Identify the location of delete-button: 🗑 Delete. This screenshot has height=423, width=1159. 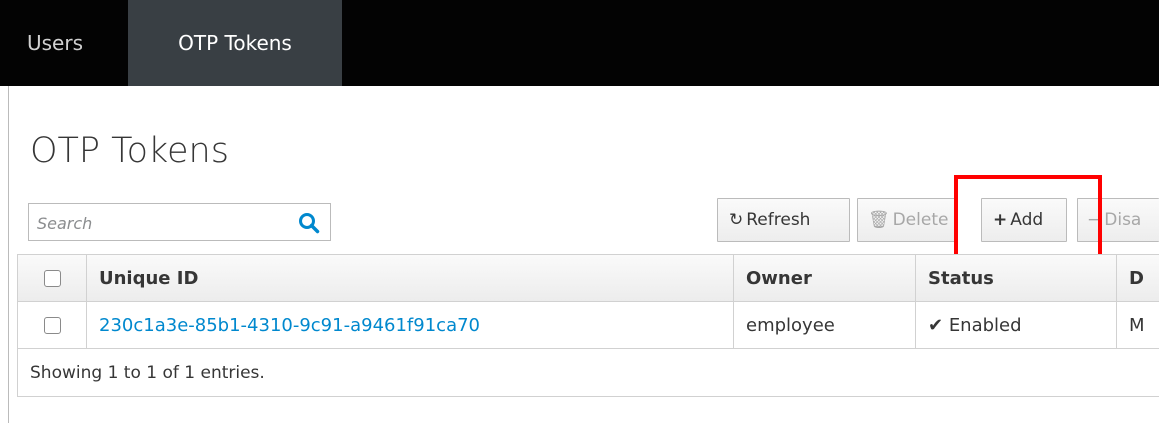
(907, 220).